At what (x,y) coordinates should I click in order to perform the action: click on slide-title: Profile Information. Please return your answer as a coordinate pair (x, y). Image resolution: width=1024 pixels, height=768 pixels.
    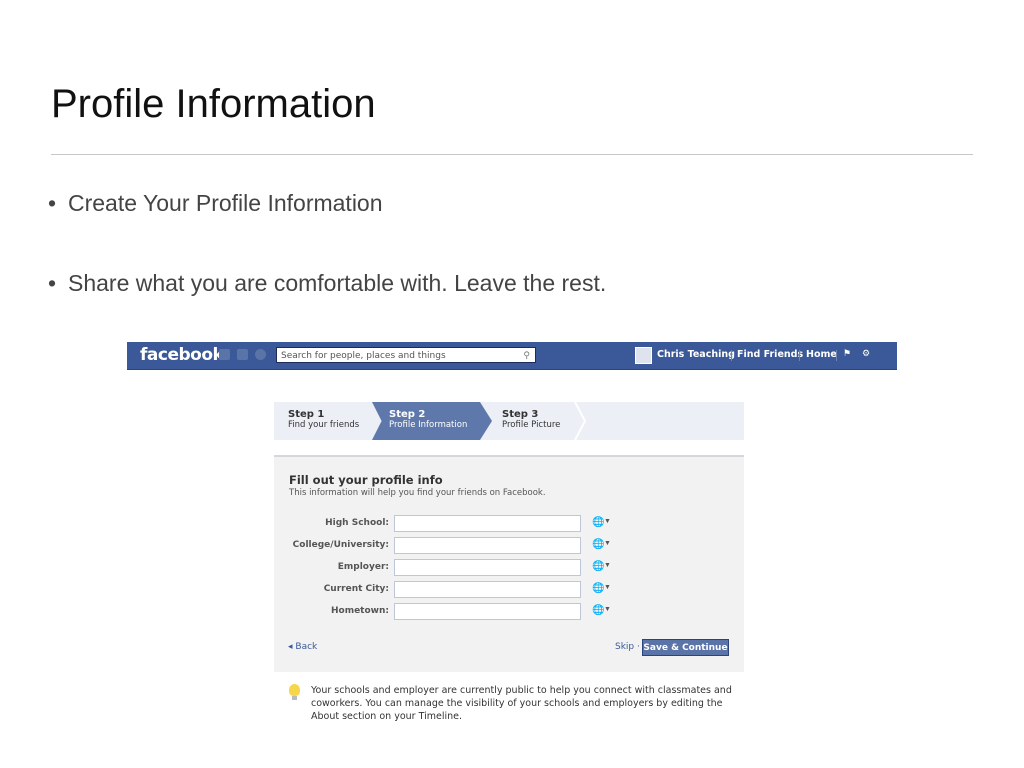
    Looking at the image, I should click on (213, 104).